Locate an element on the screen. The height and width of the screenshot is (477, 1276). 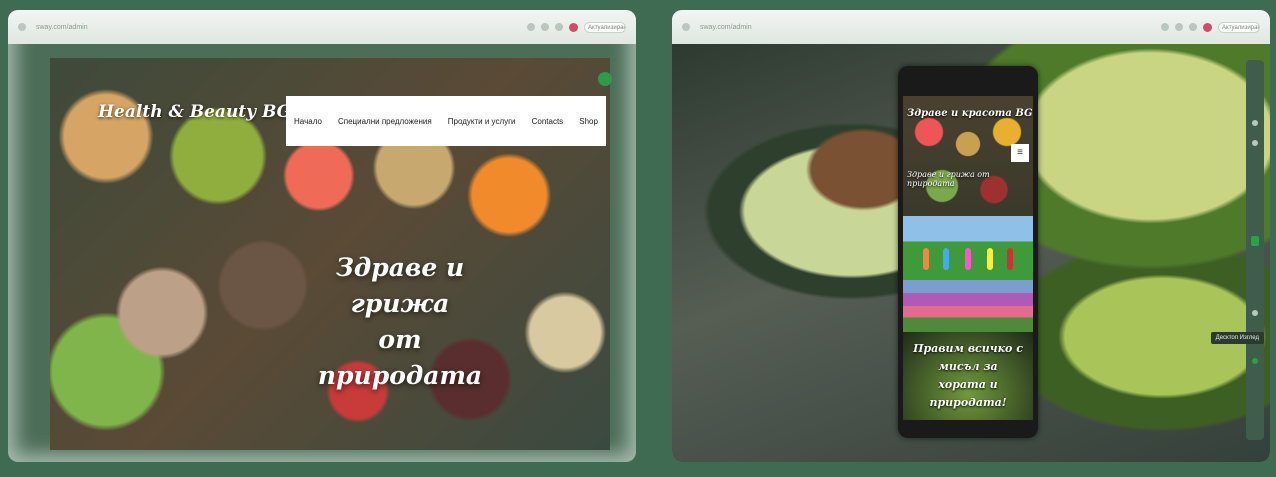
mobile-cta-line2: мисъл за is located at coordinates (968, 366).